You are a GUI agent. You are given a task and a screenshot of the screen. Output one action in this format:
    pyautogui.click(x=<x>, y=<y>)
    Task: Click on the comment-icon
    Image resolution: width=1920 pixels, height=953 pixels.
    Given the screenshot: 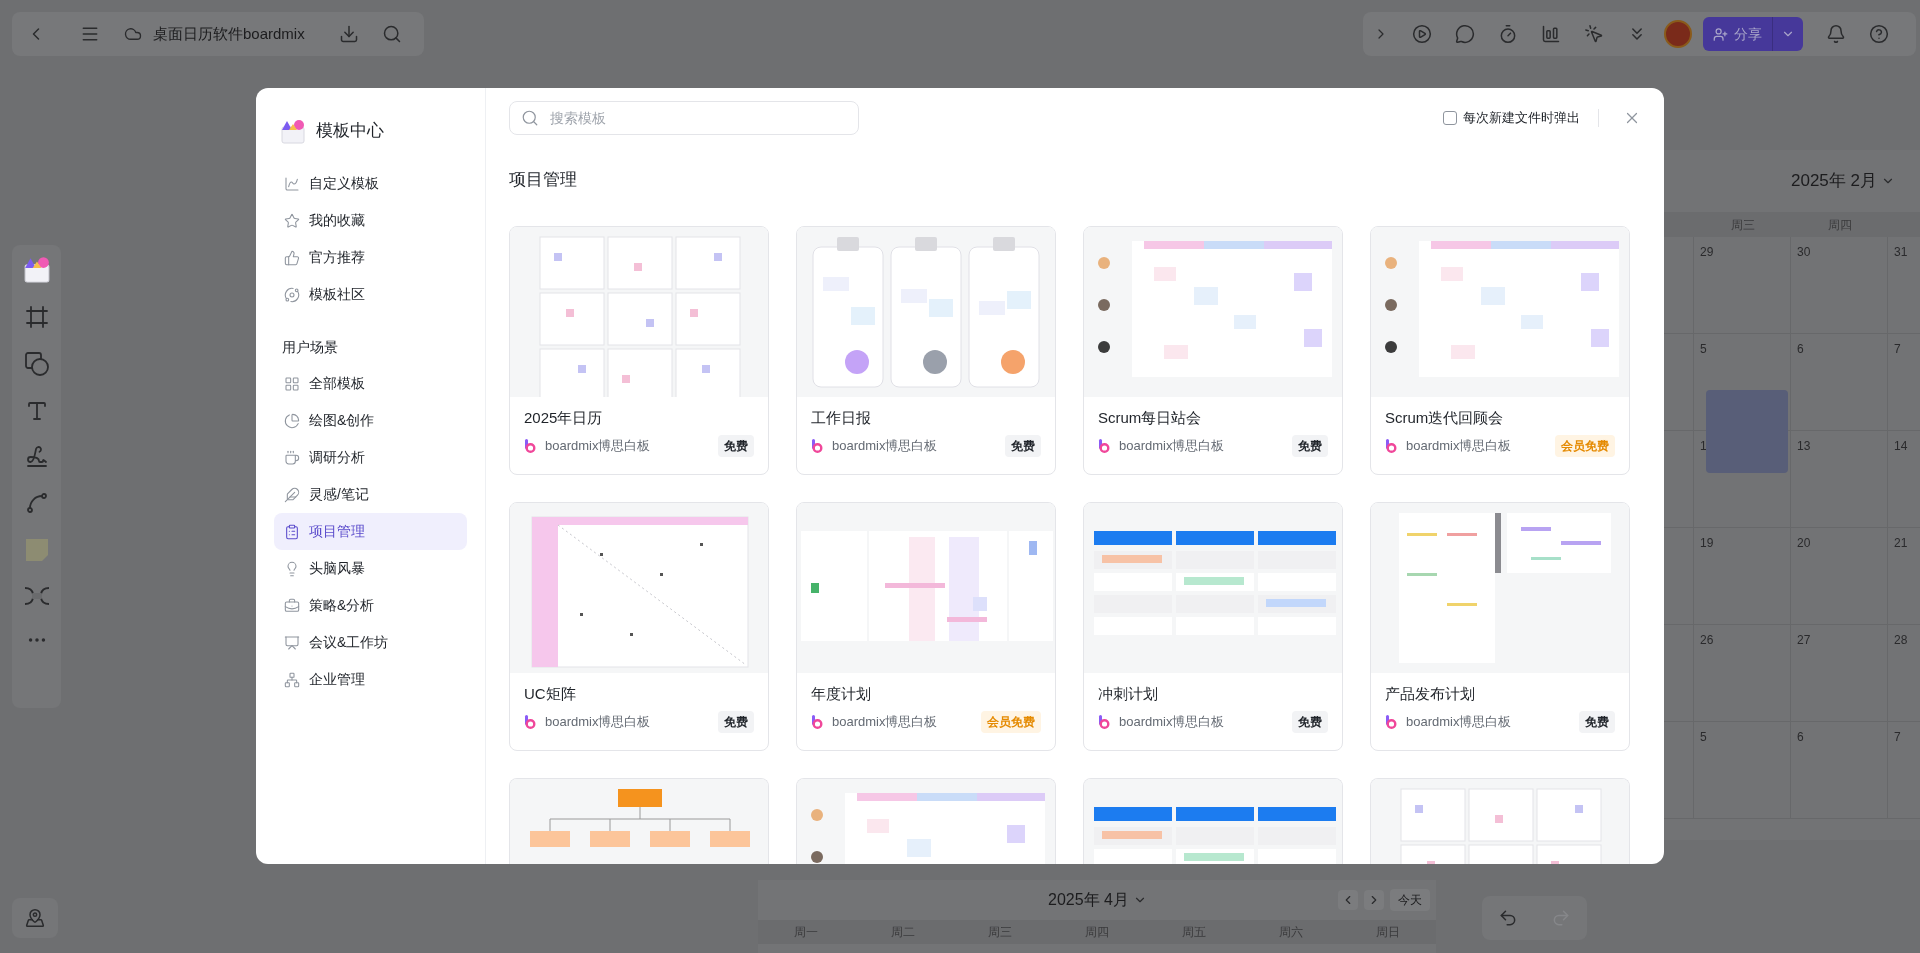 What is the action you would take?
    pyautogui.click(x=1465, y=34)
    